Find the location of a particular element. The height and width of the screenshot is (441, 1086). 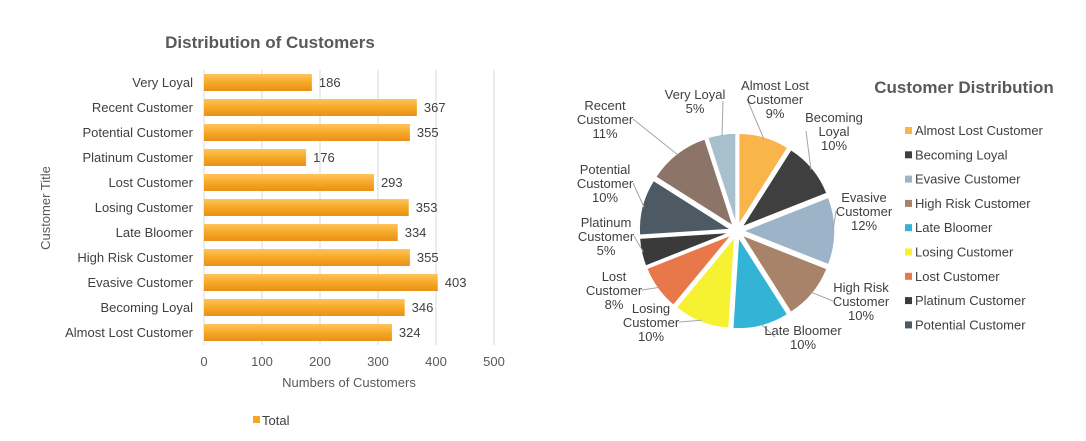

legend-swatch-late-bloomer is located at coordinates (908, 228).